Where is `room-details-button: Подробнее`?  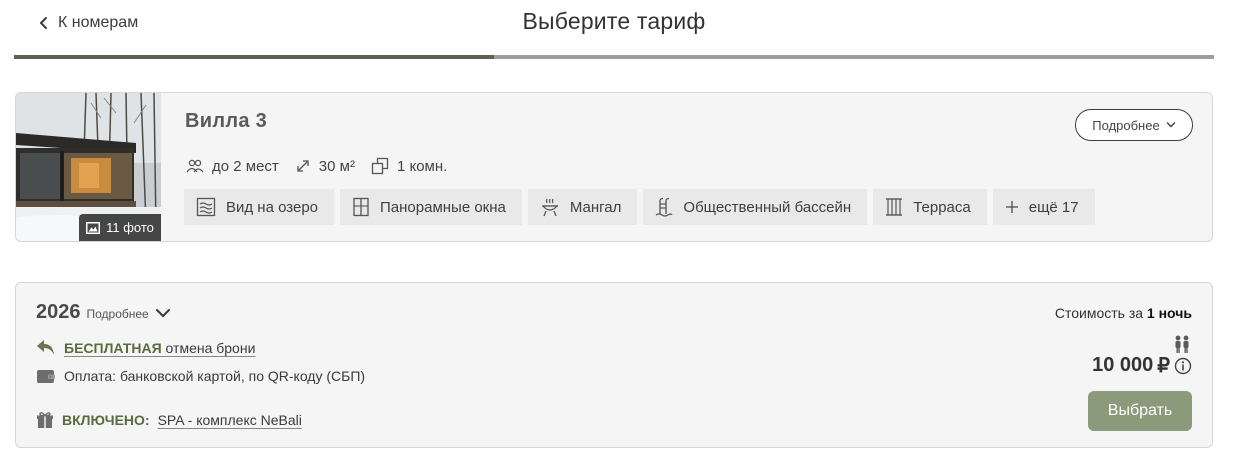
room-details-button: Подробнее is located at coordinates (1134, 125).